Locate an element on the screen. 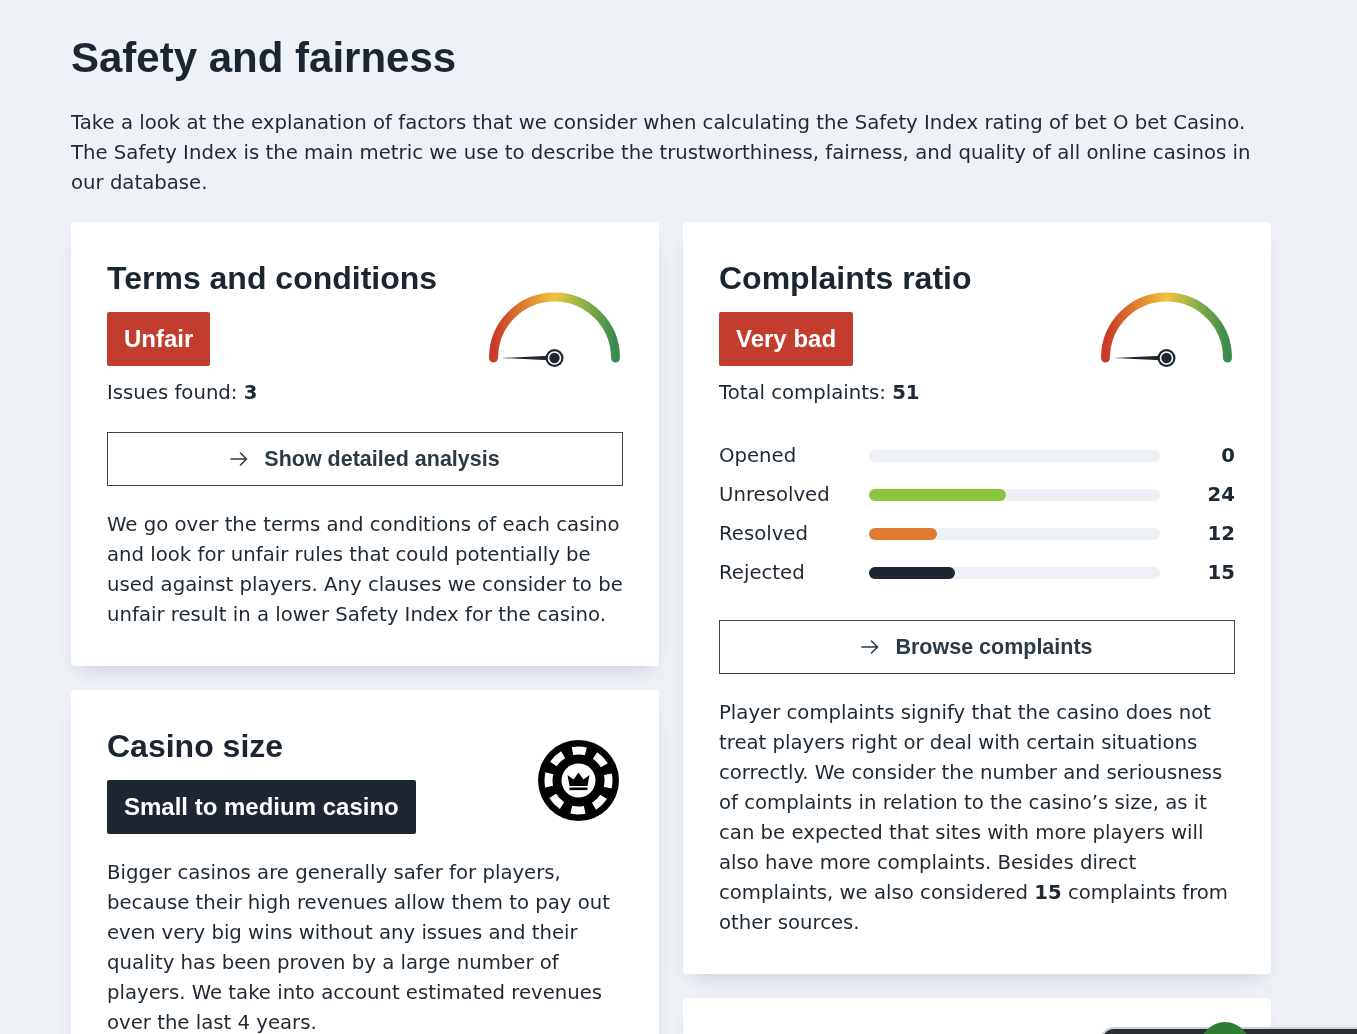  stat-value: 15 is located at coordinates (1221, 572).